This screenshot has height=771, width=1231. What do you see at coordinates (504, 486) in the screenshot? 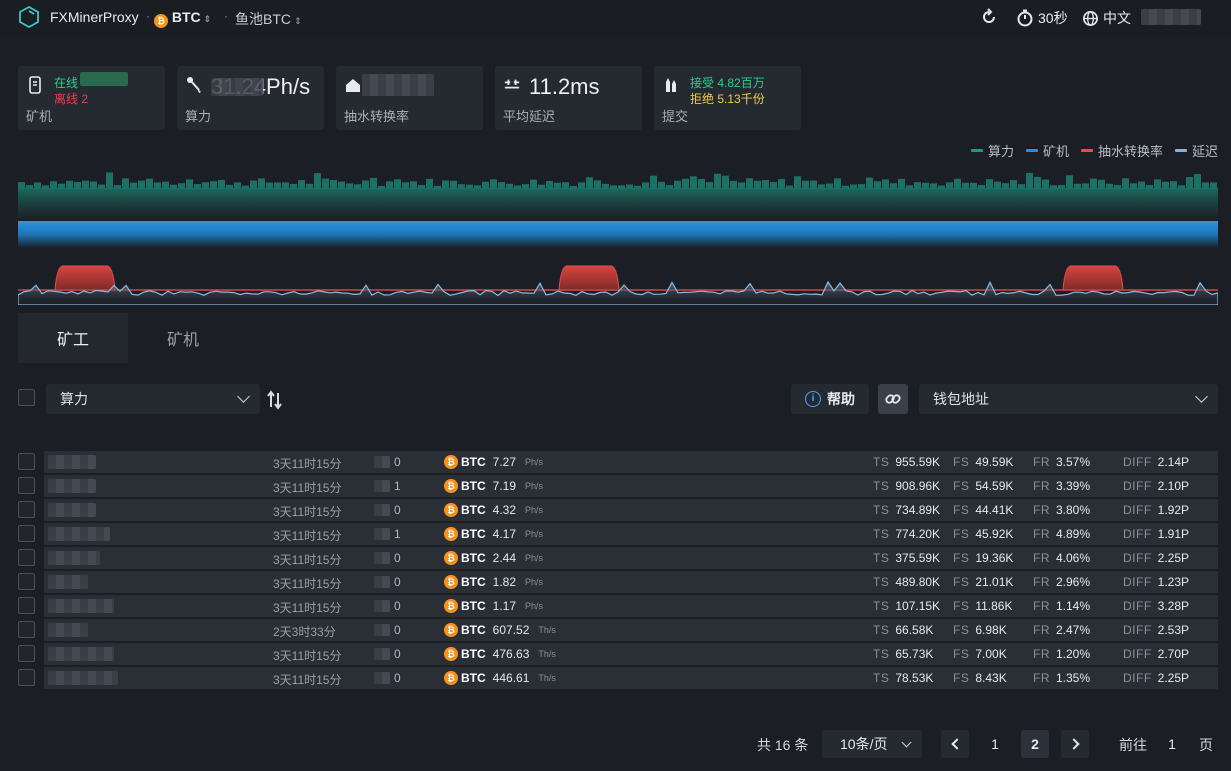
I see `hashrate-value: 7.19` at bounding box center [504, 486].